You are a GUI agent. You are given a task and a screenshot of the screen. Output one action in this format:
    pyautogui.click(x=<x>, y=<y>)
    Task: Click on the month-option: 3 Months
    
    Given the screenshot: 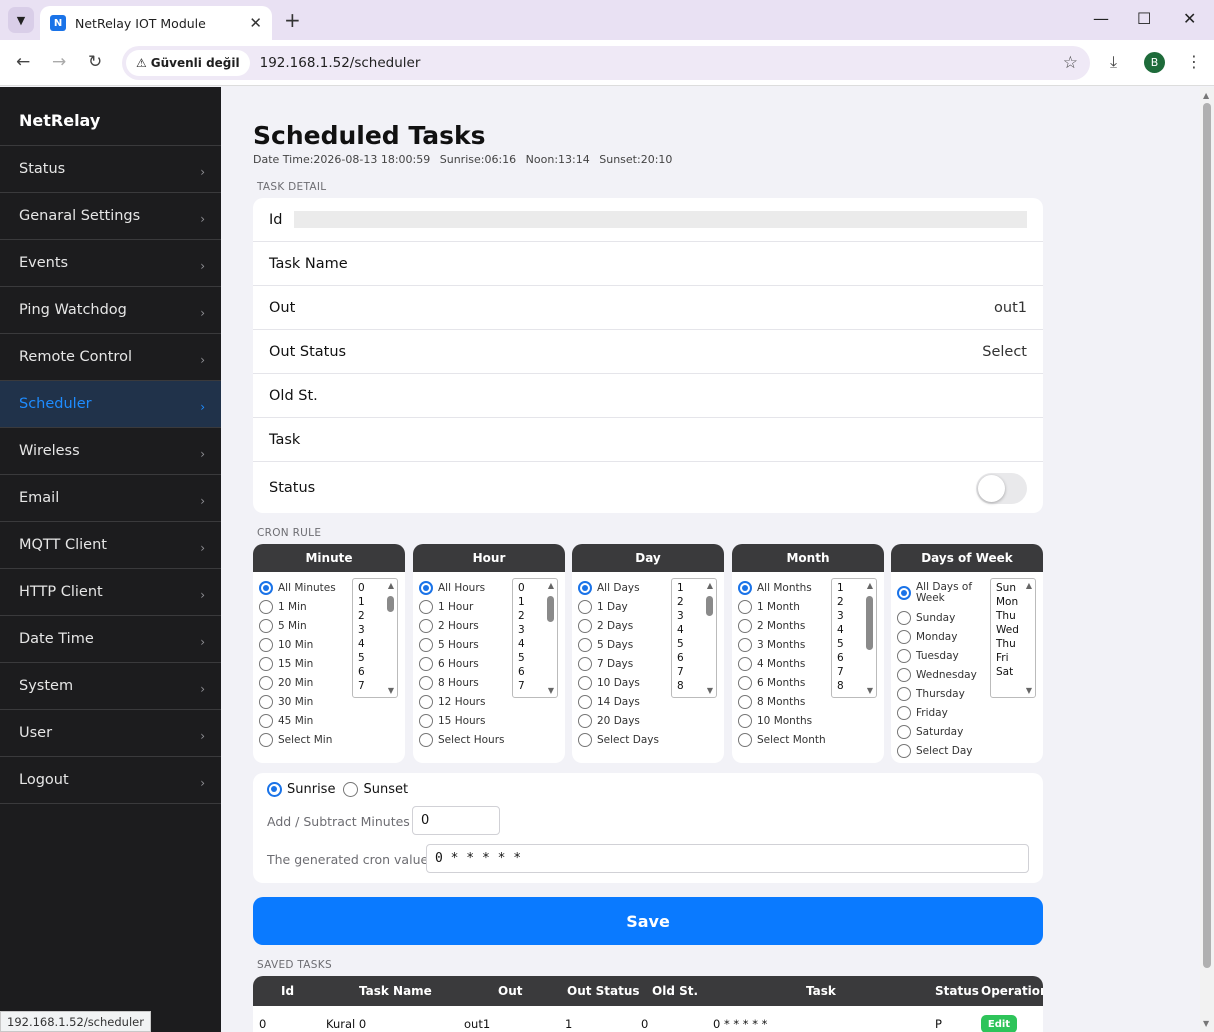 What is the action you would take?
    pyautogui.click(x=782, y=644)
    